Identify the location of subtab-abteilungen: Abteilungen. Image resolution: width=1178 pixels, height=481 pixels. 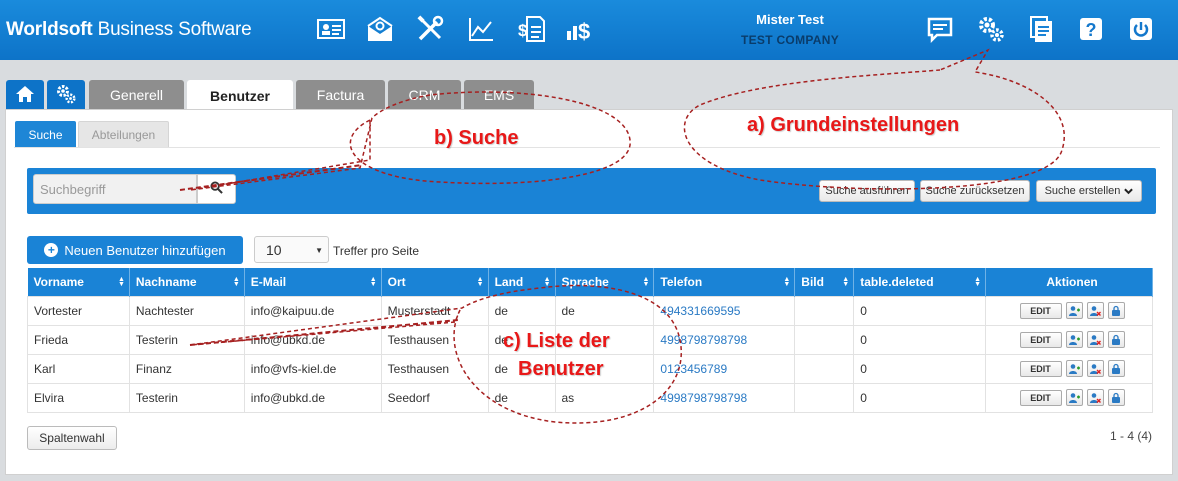
(123, 134).